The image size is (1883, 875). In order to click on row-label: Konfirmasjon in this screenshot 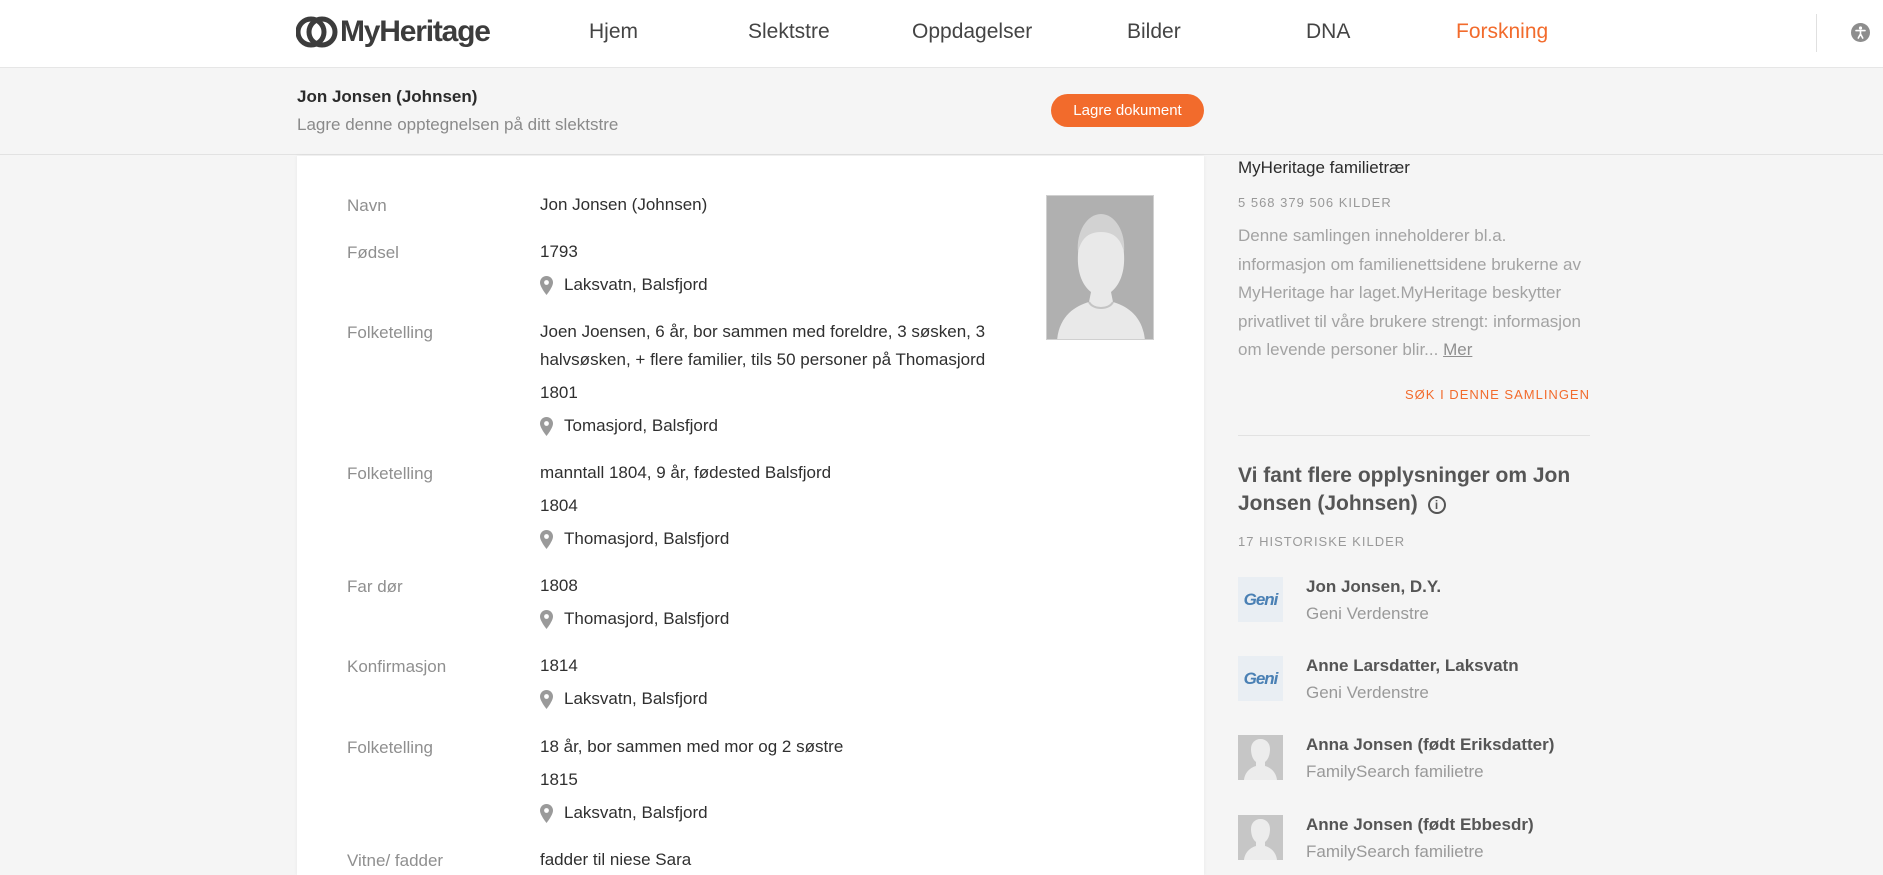, I will do `click(397, 666)`.